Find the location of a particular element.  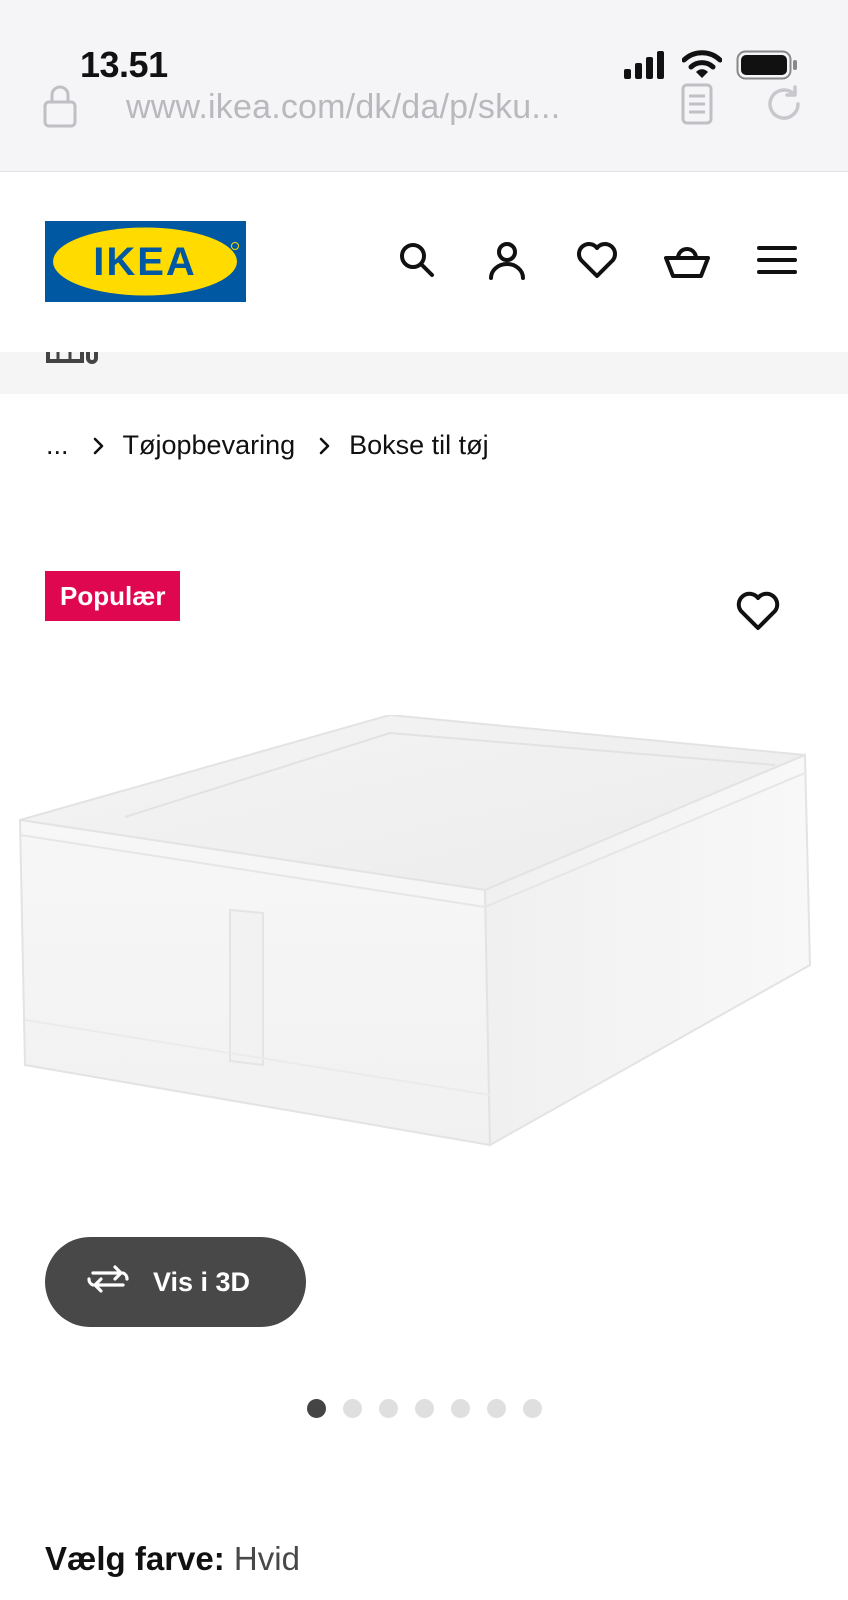

add-to-favourites-button is located at coordinates (758, 612).